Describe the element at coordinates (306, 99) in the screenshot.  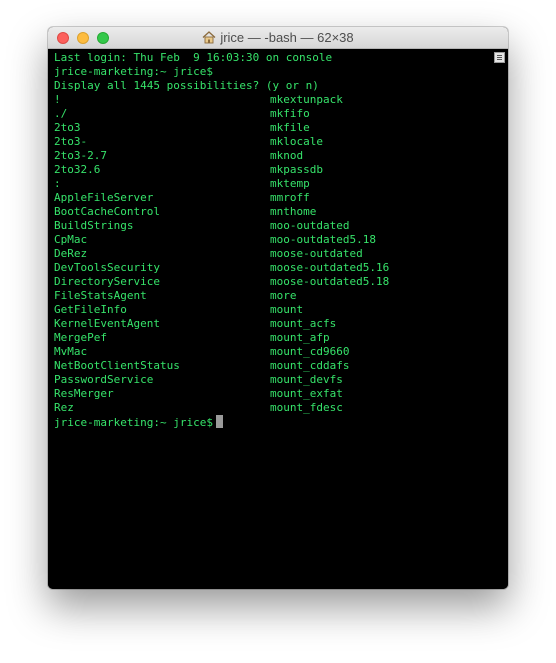
I see `completion-item: mkextunpack` at that location.